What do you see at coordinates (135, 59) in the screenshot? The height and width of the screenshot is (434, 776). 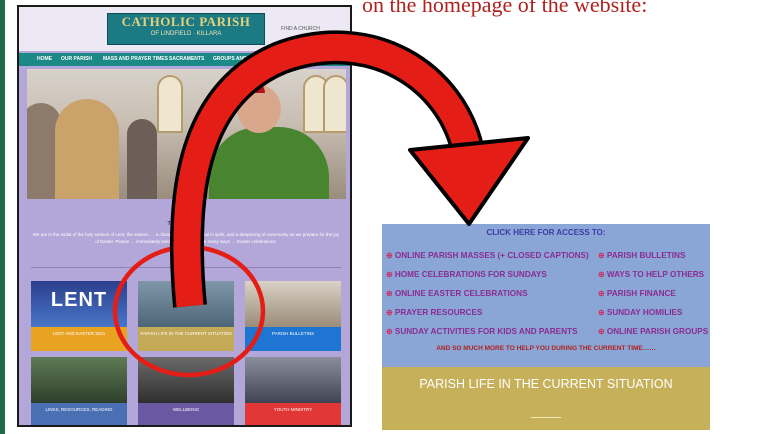 I see `nav-item-mass-times: MASS AND PRAYER TIMES` at bounding box center [135, 59].